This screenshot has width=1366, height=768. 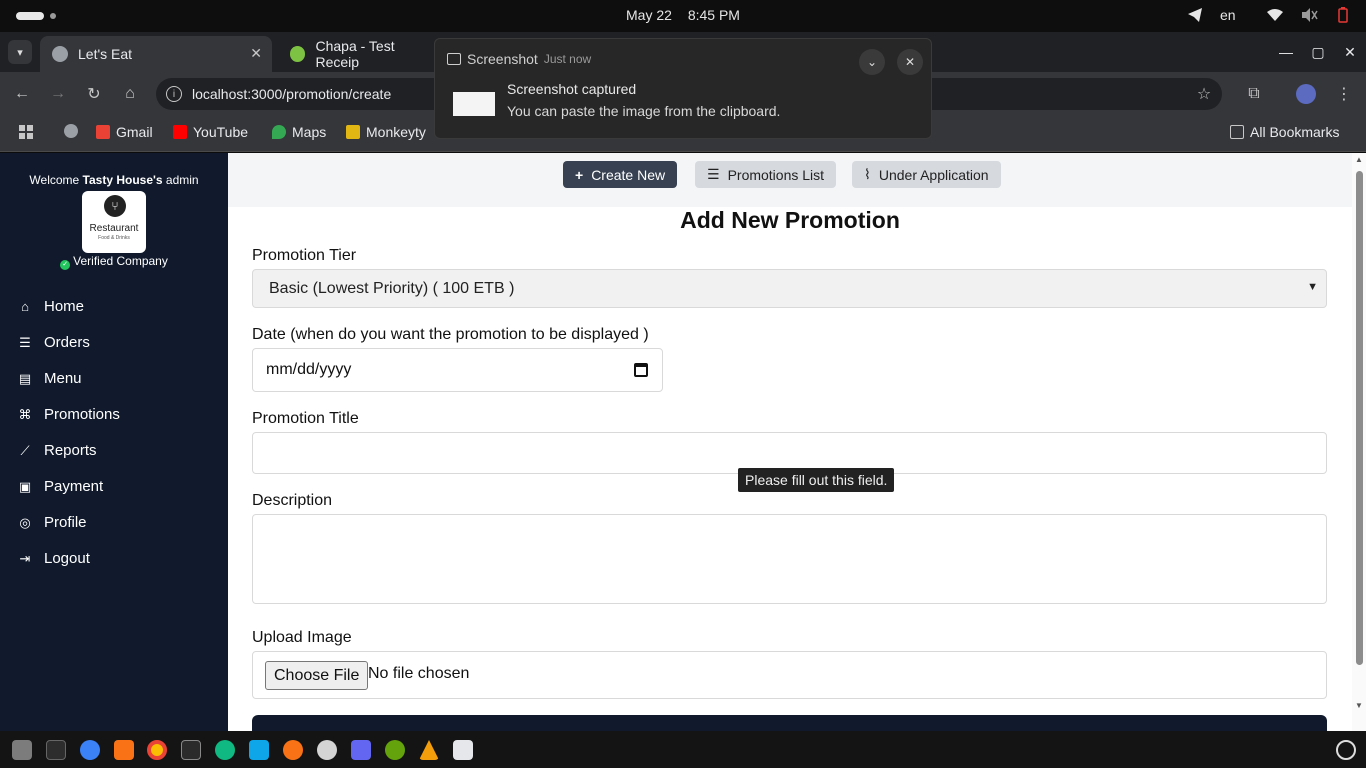 What do you see at coordinates (60, 486) in the screenshot?
I see `sidebar-item-payment: ▣ Payment` at bounding box center [60, 486].